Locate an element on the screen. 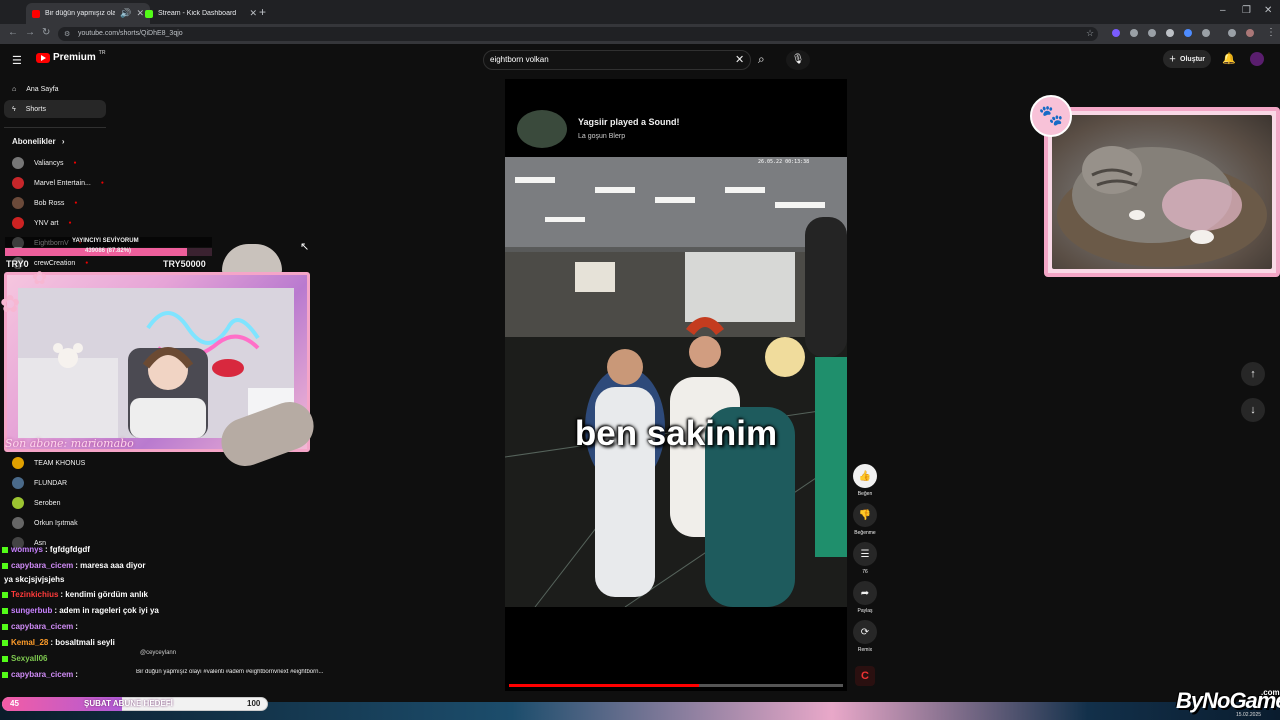 This screenshot has height=720, width=1280. home-icon: ⌂ is located at coordinates (14, 89).